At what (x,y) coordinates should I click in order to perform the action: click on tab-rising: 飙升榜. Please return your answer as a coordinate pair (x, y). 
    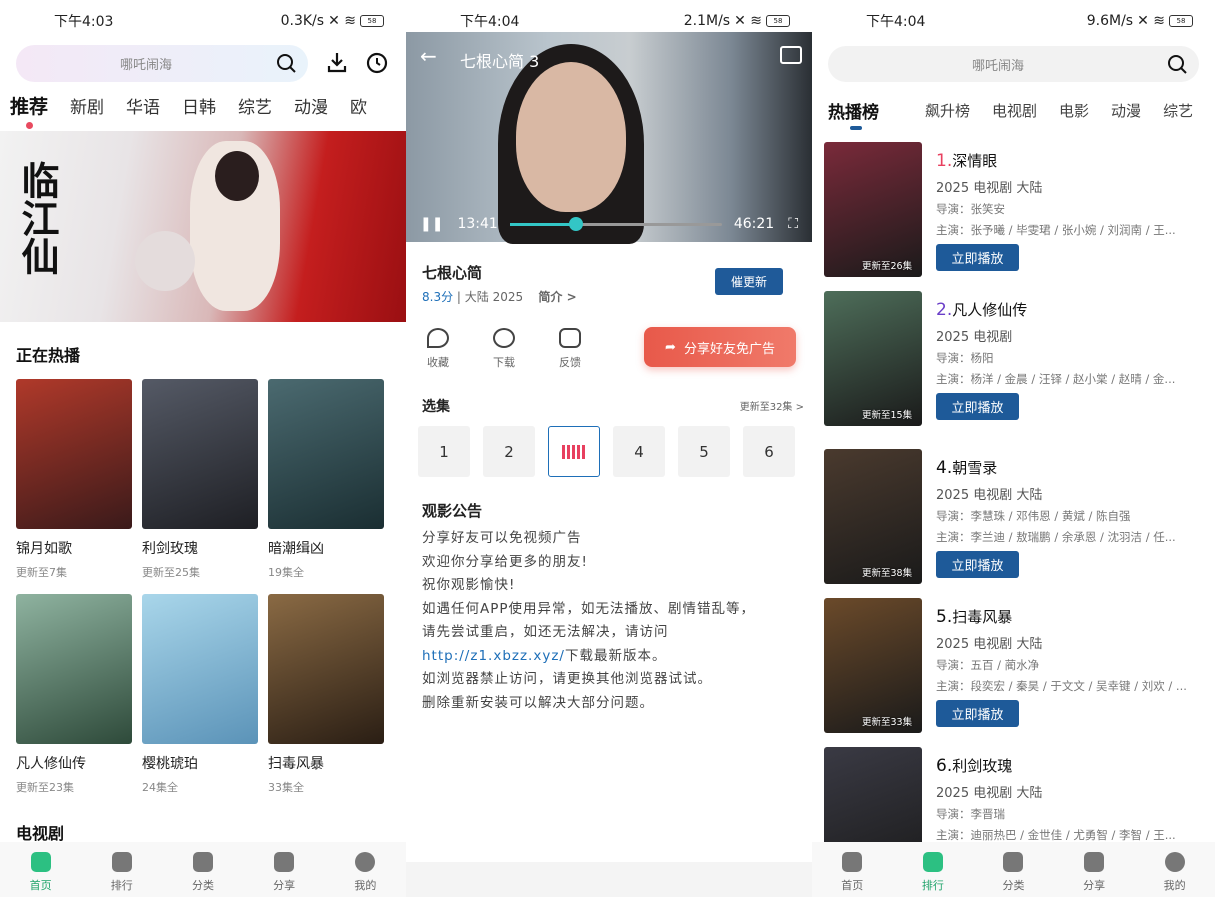
    Looking at the image, I should click on (947, 110).